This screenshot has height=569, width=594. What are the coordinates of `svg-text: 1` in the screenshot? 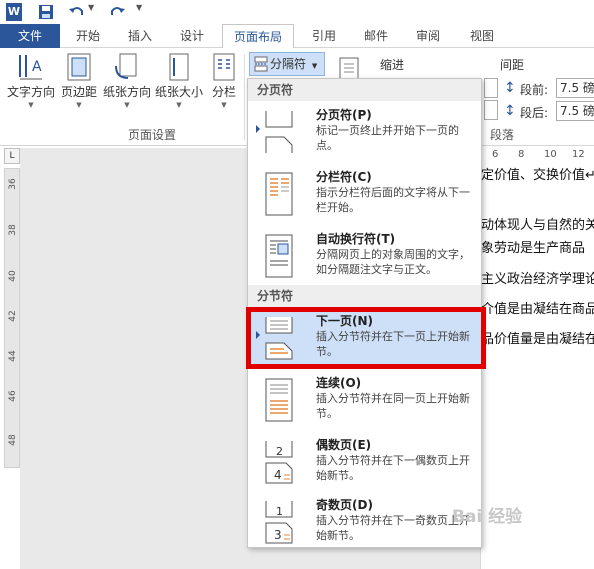 It's located at (279, 511).